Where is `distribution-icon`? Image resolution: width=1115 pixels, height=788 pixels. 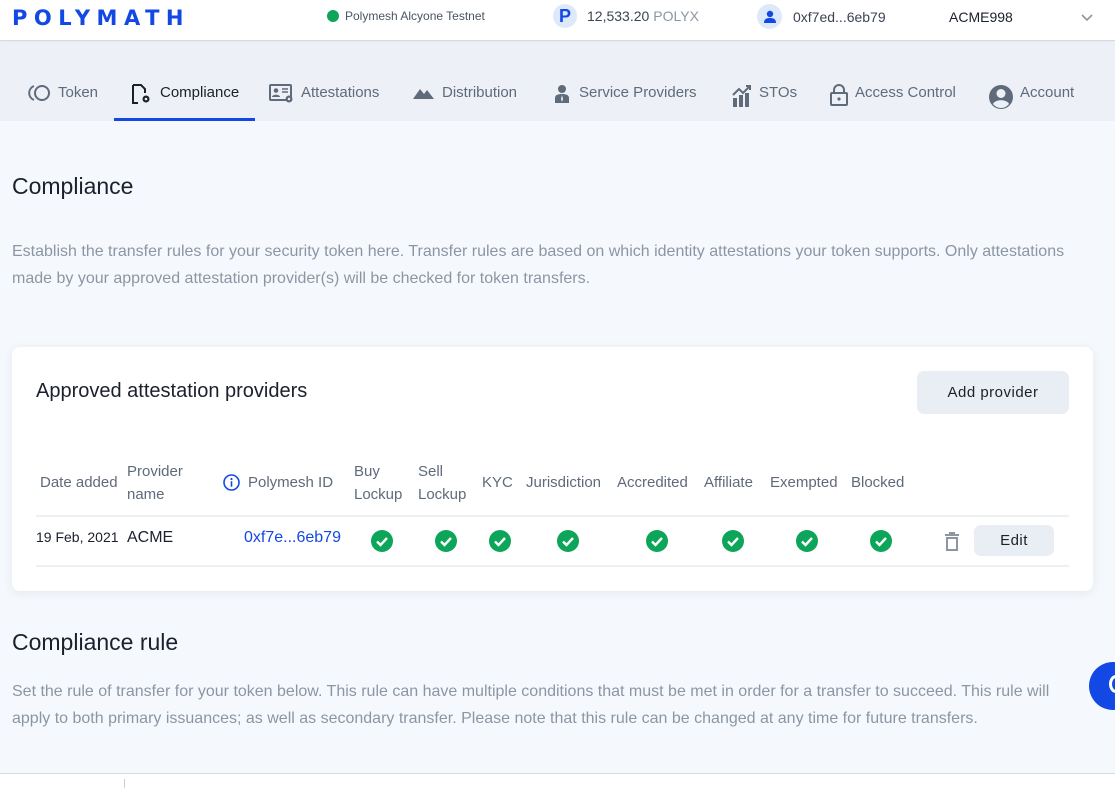
distribution-icon is located at coordinates (423, 94).